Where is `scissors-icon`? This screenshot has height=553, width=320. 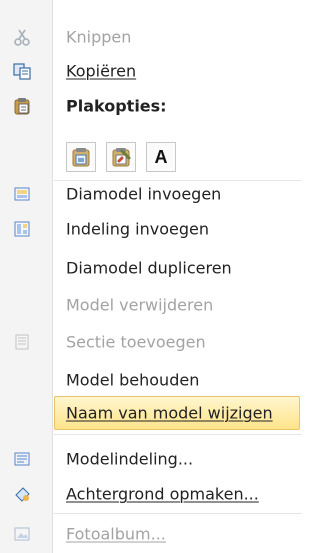
scissors-icon is located at coordinates (22, 37).